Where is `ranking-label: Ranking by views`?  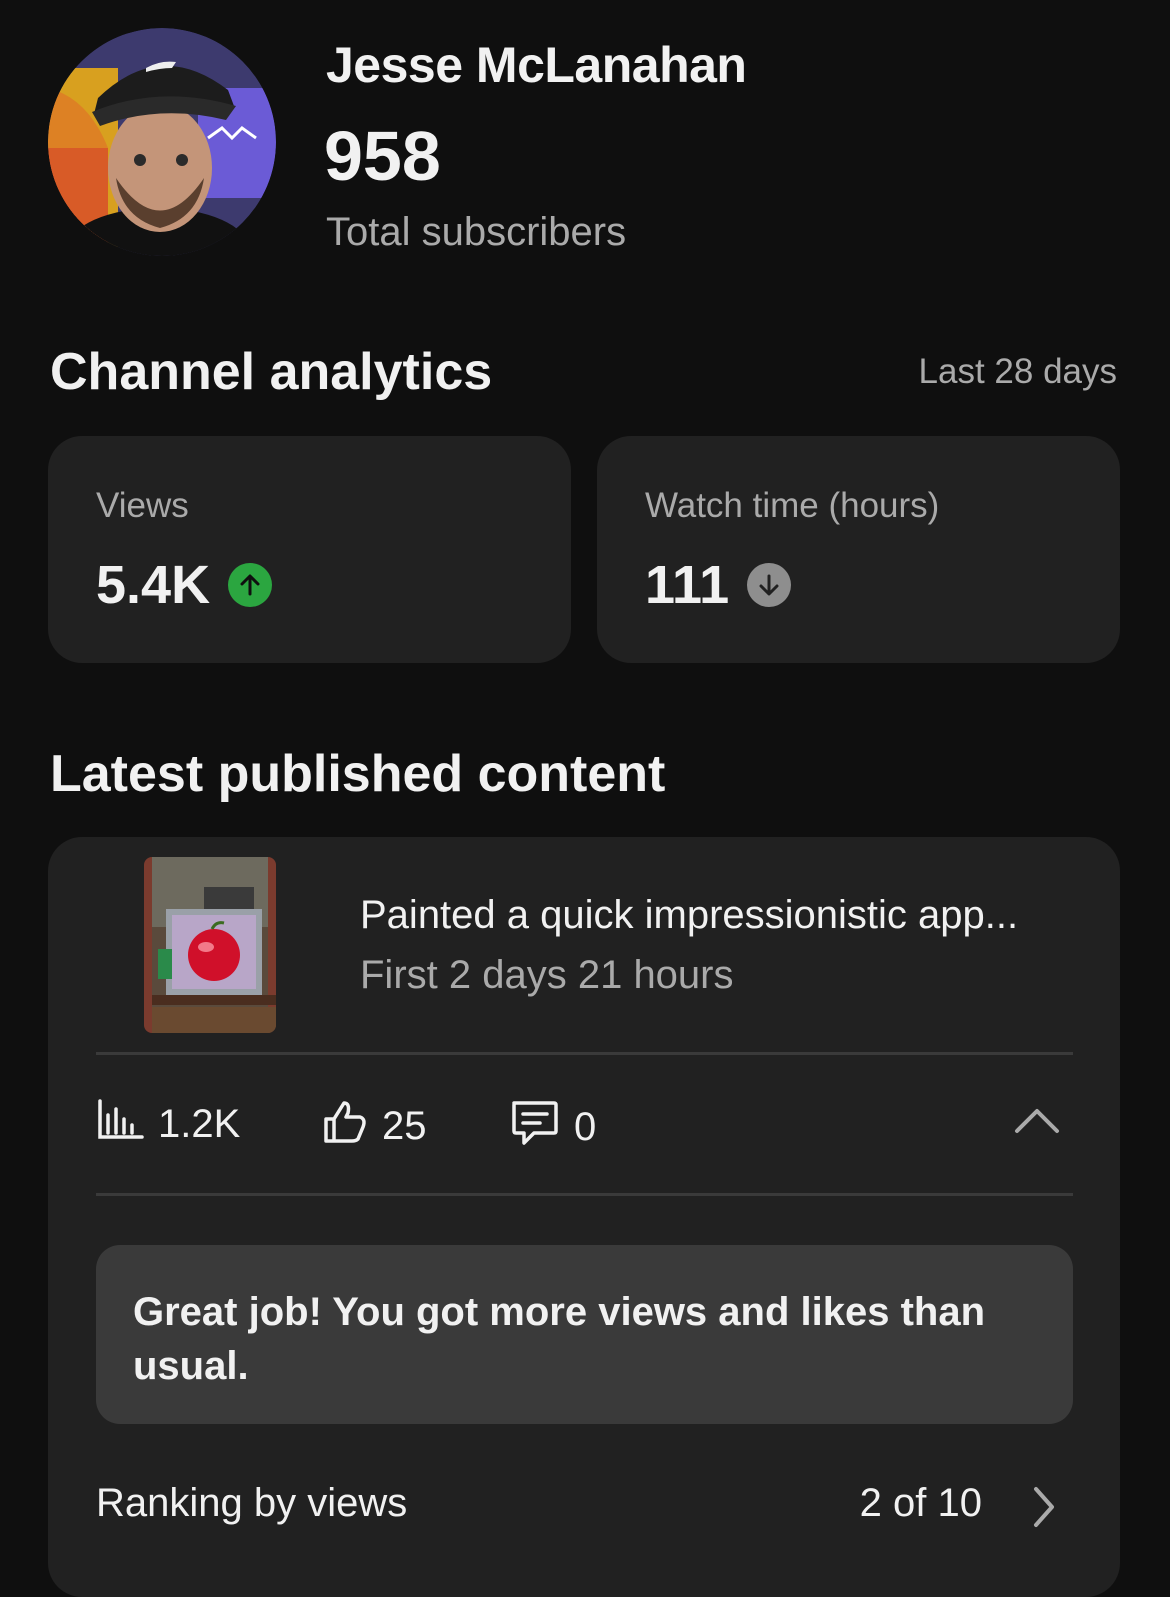 ranking-label: Ranking by views is located at coordinates (251, 1503).